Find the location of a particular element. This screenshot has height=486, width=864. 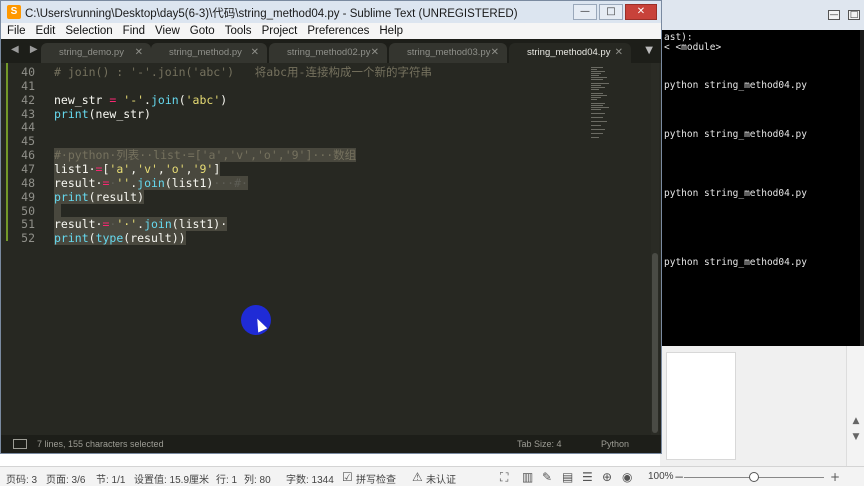

editor-scrollbar-thumb is located at coordinates (655, 343).